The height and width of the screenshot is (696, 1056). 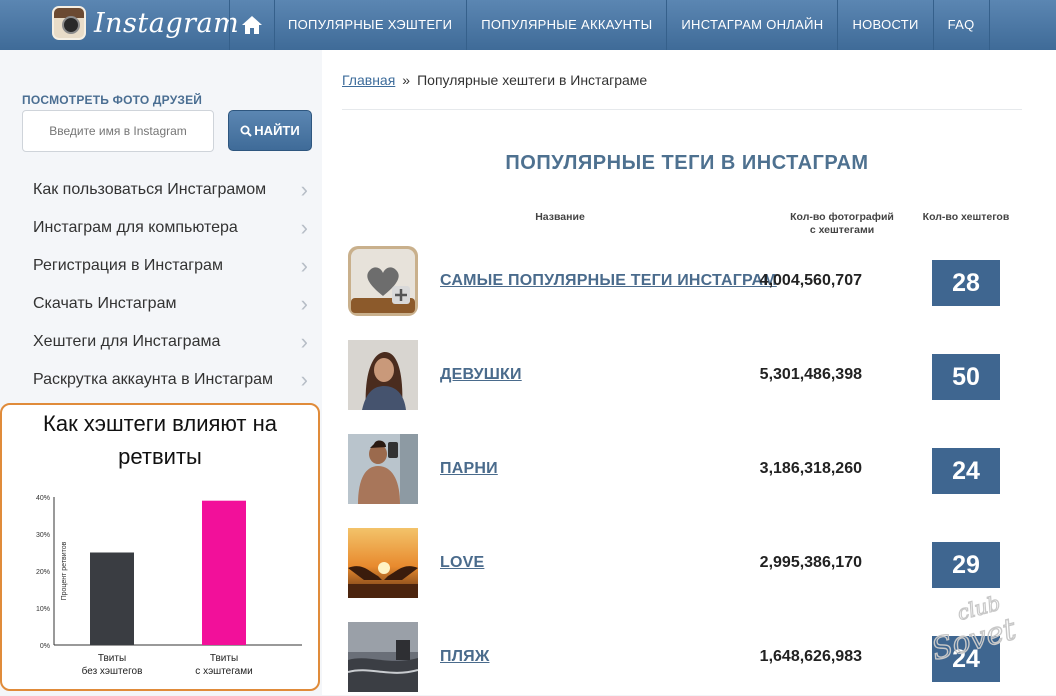 I want to click on photo-count: 5,301,486,398, so click(x=810, y=374).